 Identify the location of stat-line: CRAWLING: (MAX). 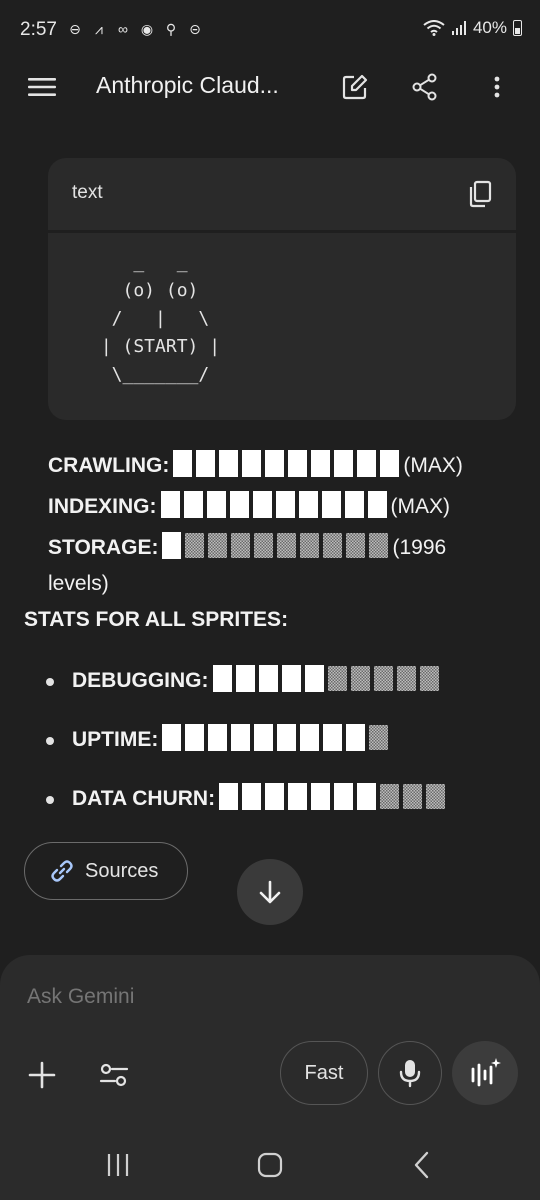
(255, 465).